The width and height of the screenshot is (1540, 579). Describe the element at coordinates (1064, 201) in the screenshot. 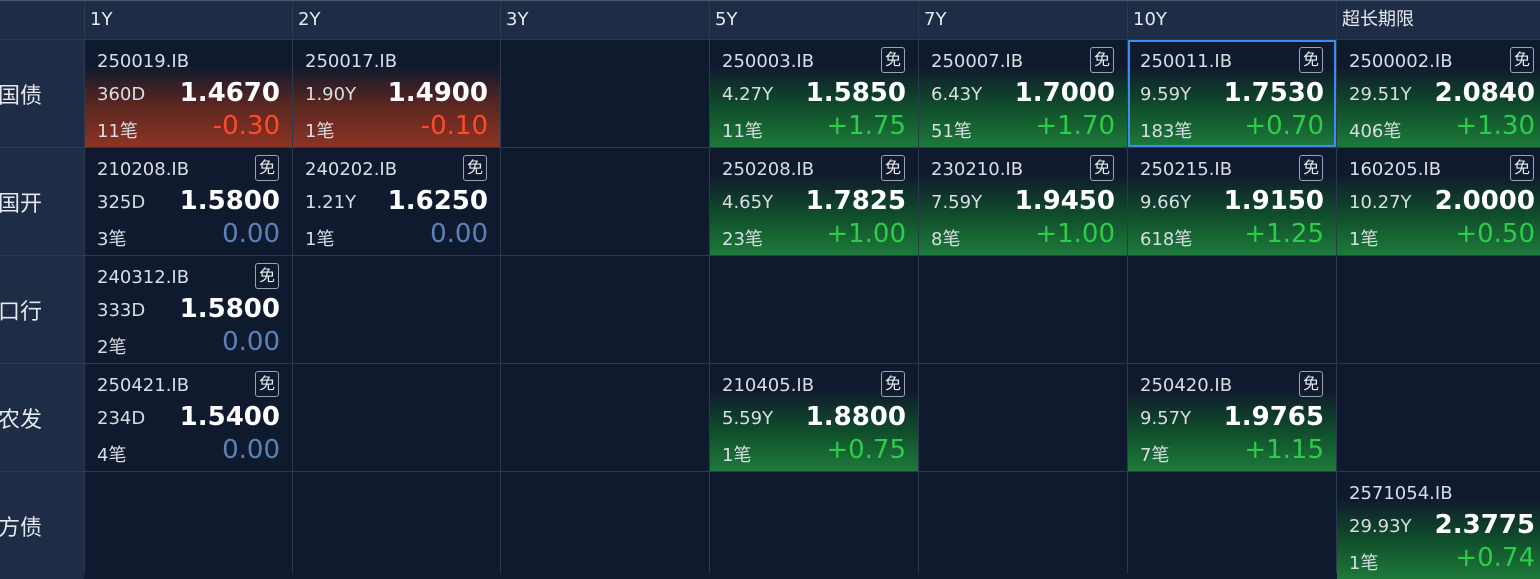

I see `yield-value: 1.9450` at that location.